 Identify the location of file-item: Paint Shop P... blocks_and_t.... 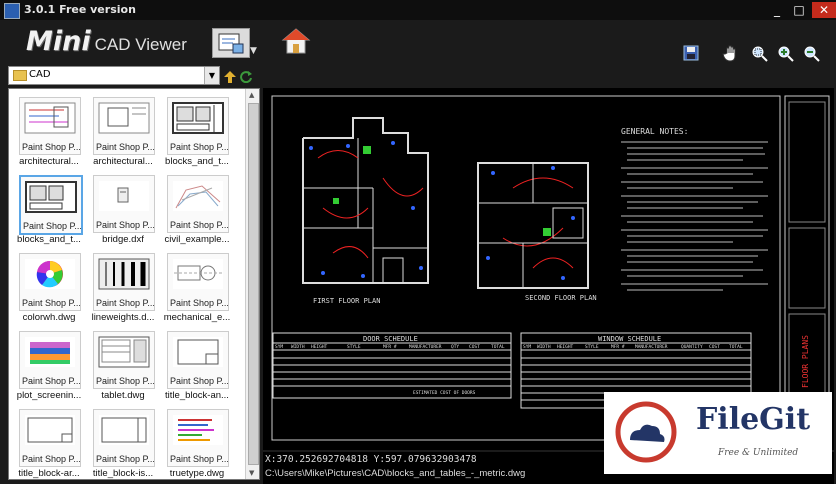
(197, 135).